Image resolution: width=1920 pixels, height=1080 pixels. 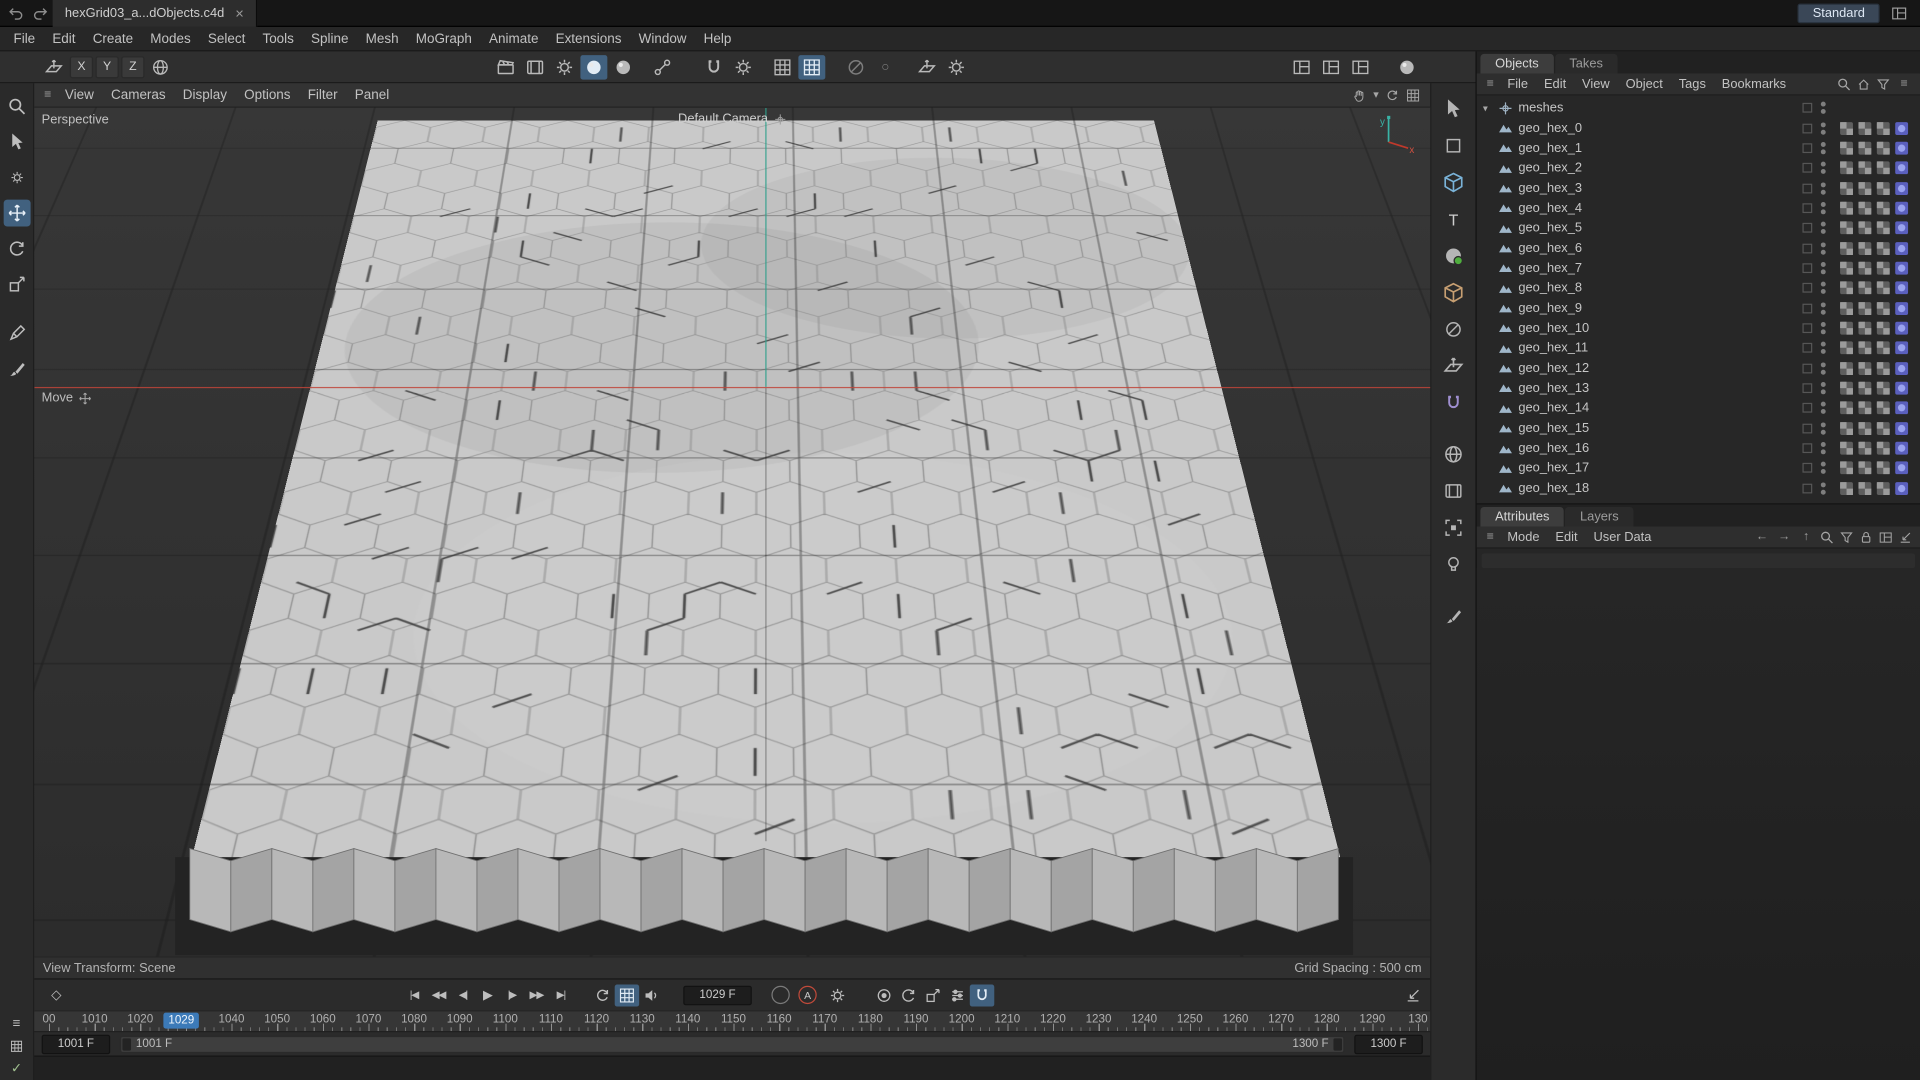 What do you see at coordinates (588, 38) in the screenshot?
I see `menu-extensions: Extensions` at bounding box center [588, 38].